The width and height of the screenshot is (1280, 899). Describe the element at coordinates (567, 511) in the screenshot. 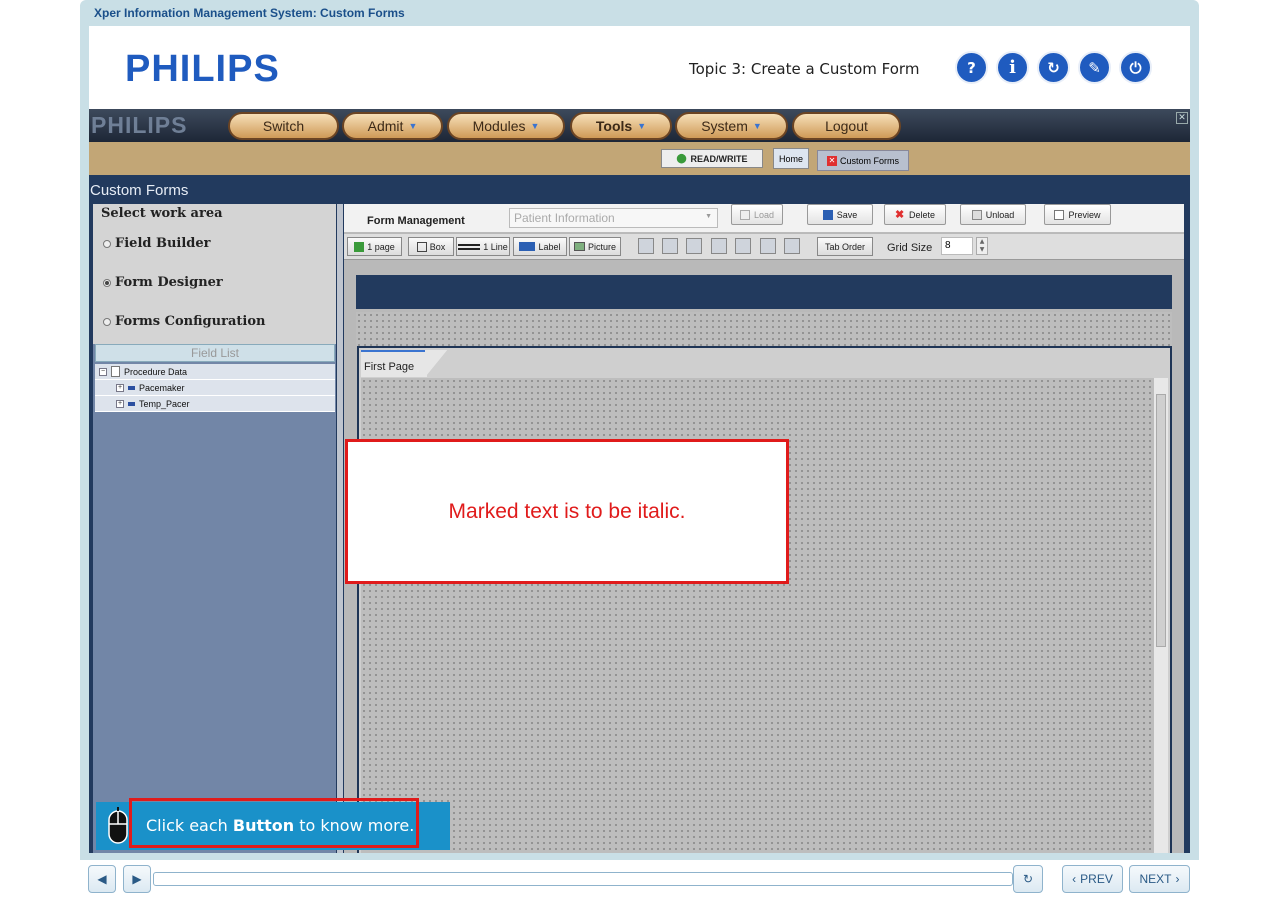

I see `instruction-callout: Marked text is to be italic.` at that location.